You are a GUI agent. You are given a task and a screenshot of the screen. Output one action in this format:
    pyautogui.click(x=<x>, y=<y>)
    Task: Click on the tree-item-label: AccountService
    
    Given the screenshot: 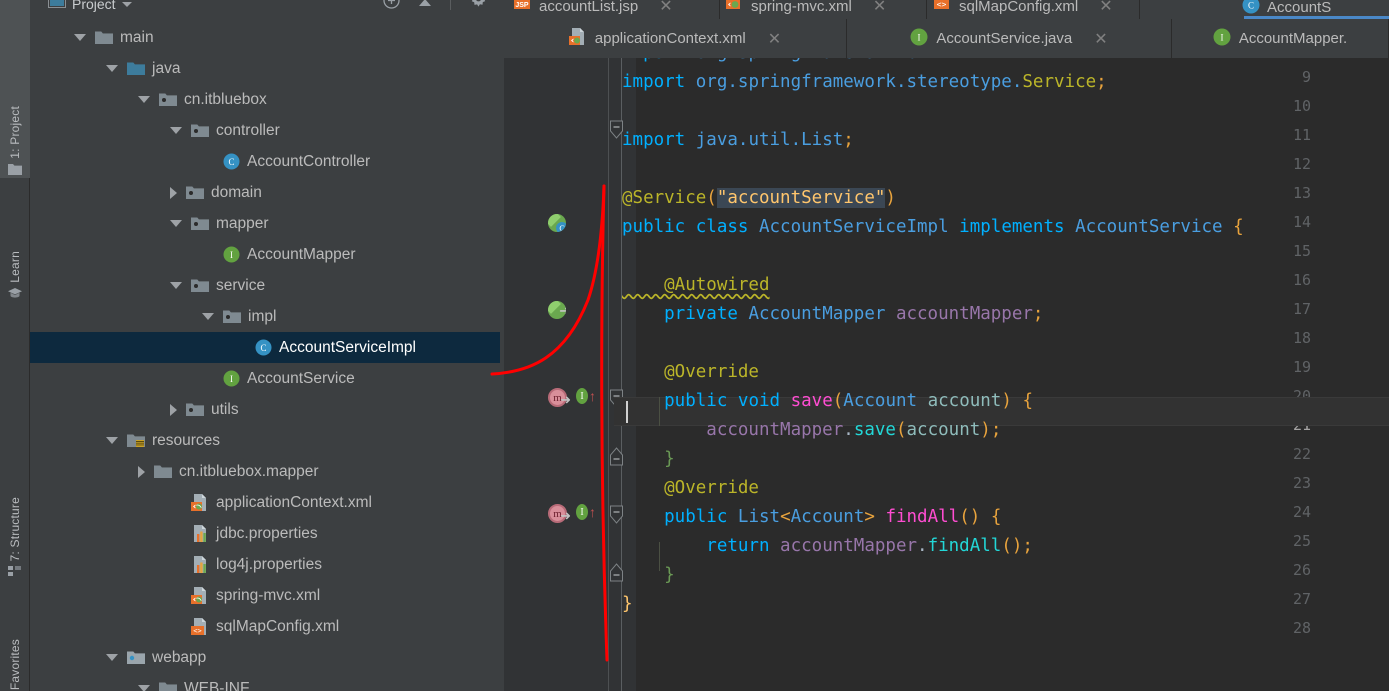 What is the action you would take?
    pyautogui.click(x=301, y=378)
    